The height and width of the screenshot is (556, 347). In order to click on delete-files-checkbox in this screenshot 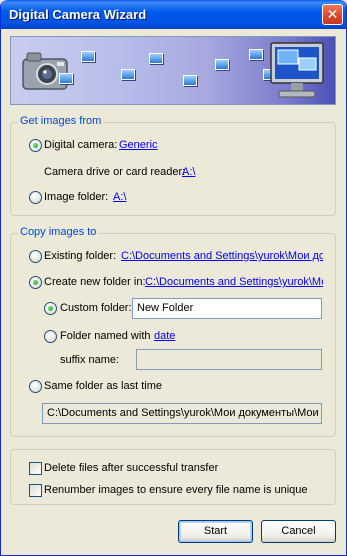, I will do `click(35, 468)`.